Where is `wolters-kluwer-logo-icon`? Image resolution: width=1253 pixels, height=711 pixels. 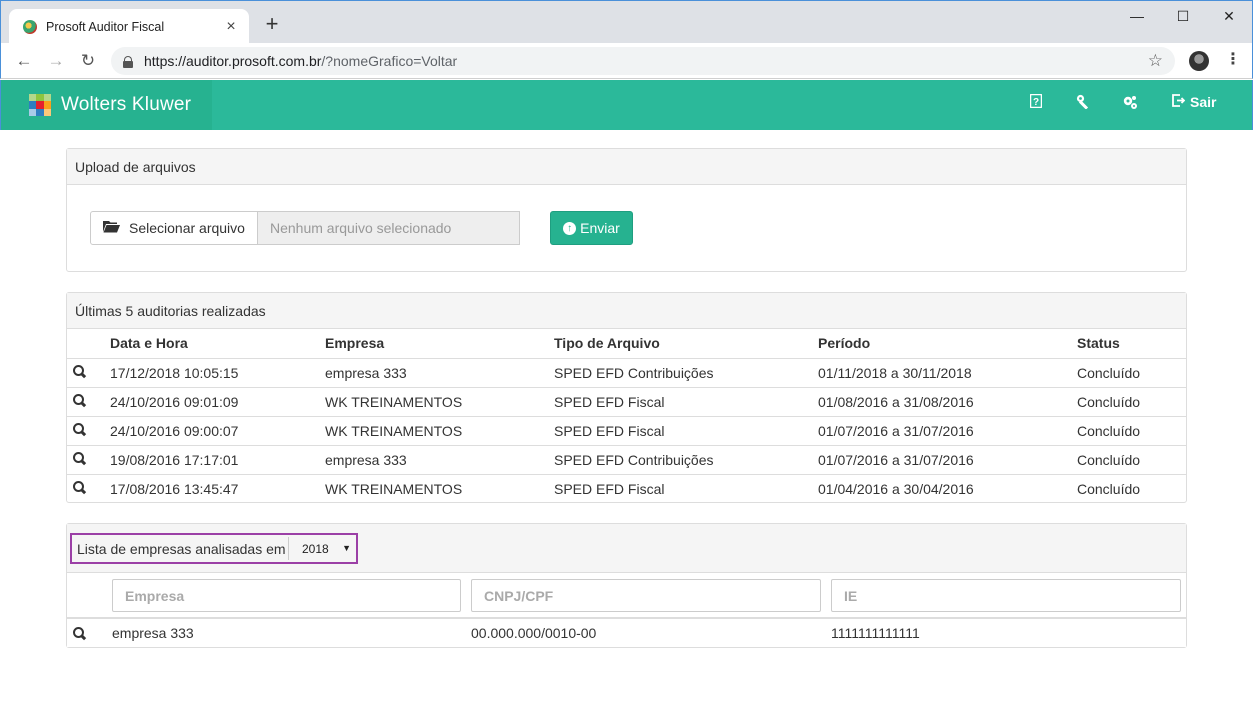
wolters-kluwer-logo-icon is located at coordinates (40, 105).